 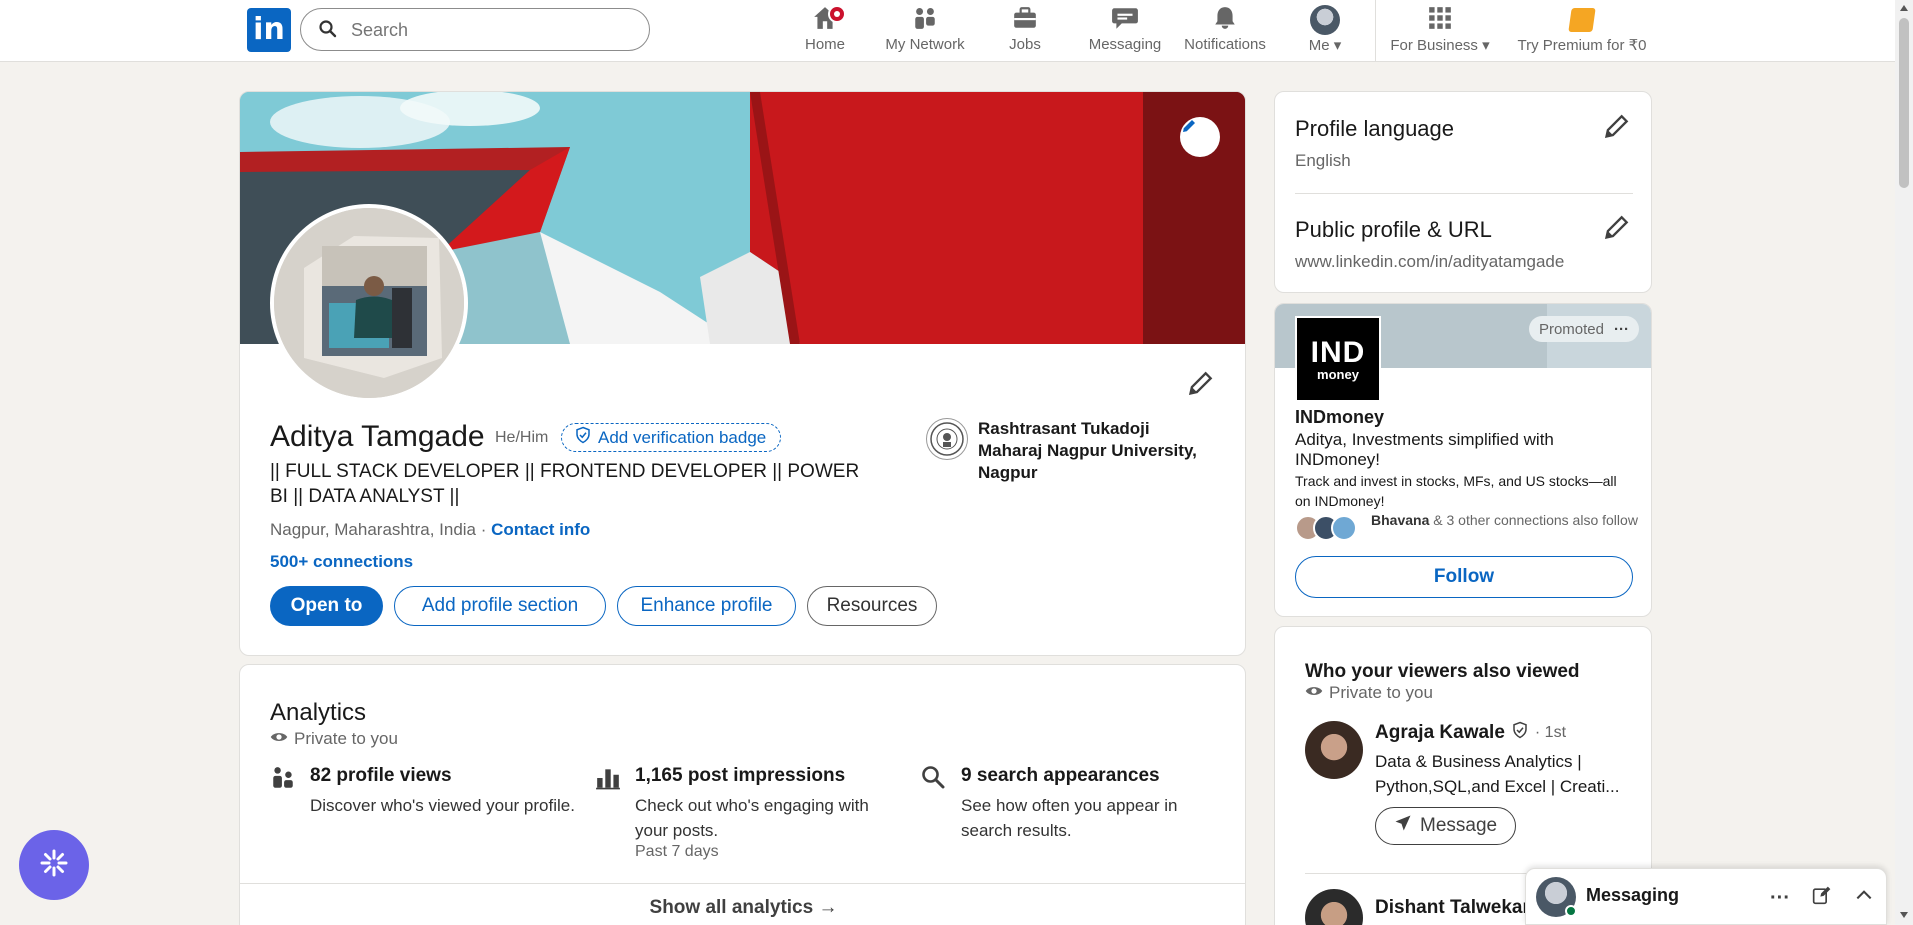 What do you see at coordinates (1533, 520) in the screenshot?
I see `follower-rest: & 3 other connections also follow` at bounding box center [1533, 520].